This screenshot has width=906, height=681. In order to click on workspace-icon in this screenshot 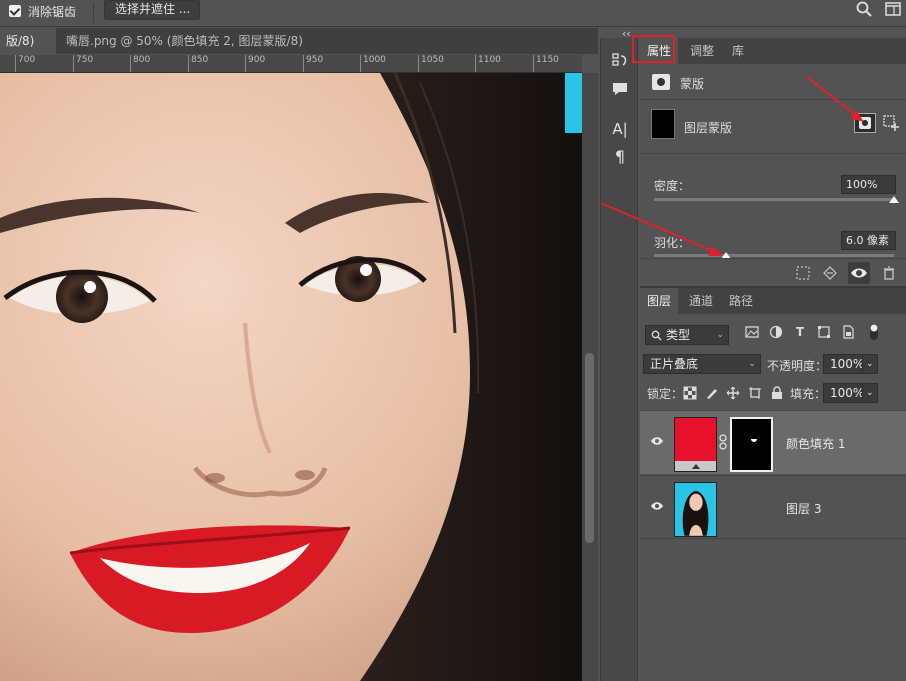, I will do `click(893, 9)`.